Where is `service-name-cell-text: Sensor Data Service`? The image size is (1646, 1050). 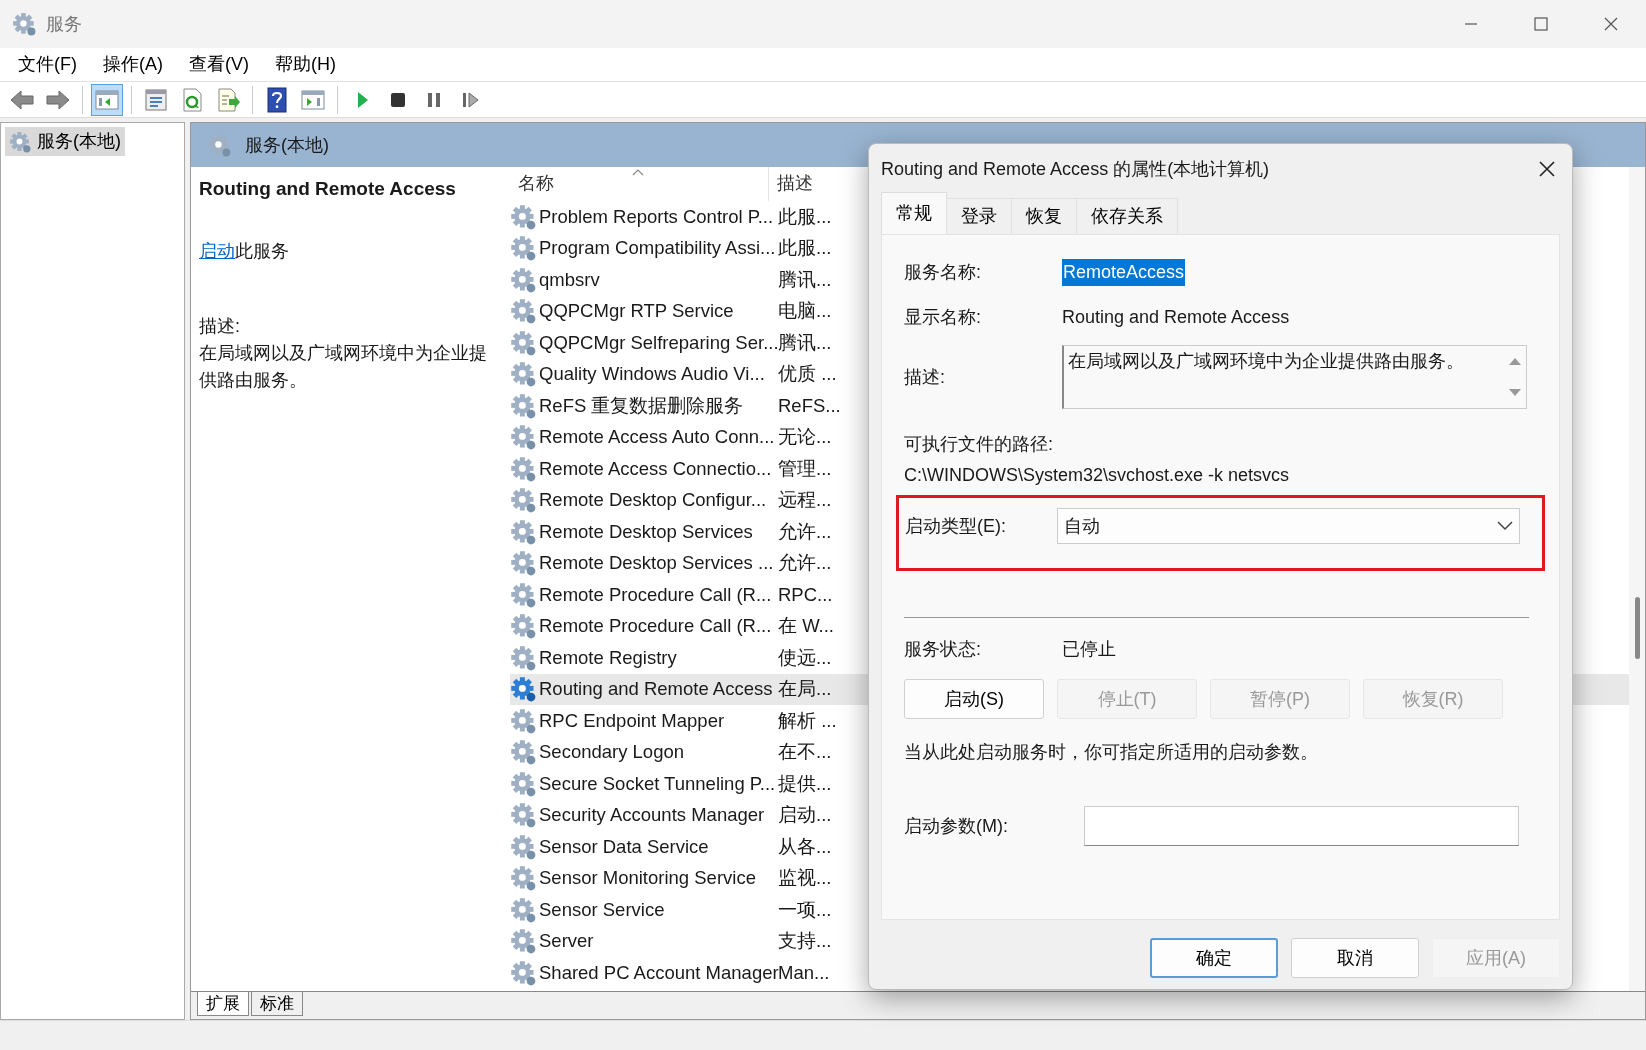
service-name-cell-text: Sensor Data Service is located at coordinates (624, 846).